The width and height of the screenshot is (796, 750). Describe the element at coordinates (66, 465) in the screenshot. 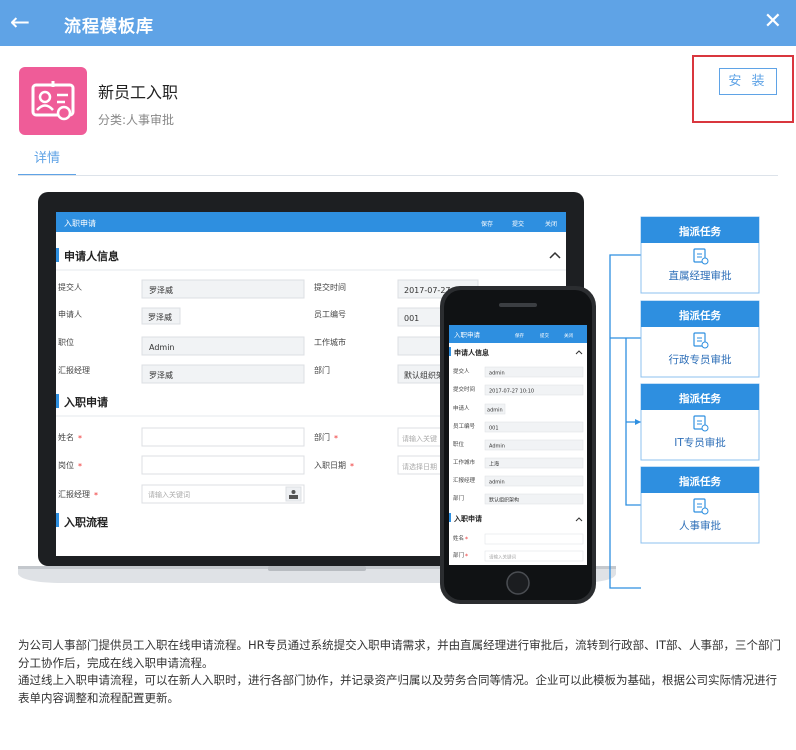

I see `d-label-post: 岗位` at that location.